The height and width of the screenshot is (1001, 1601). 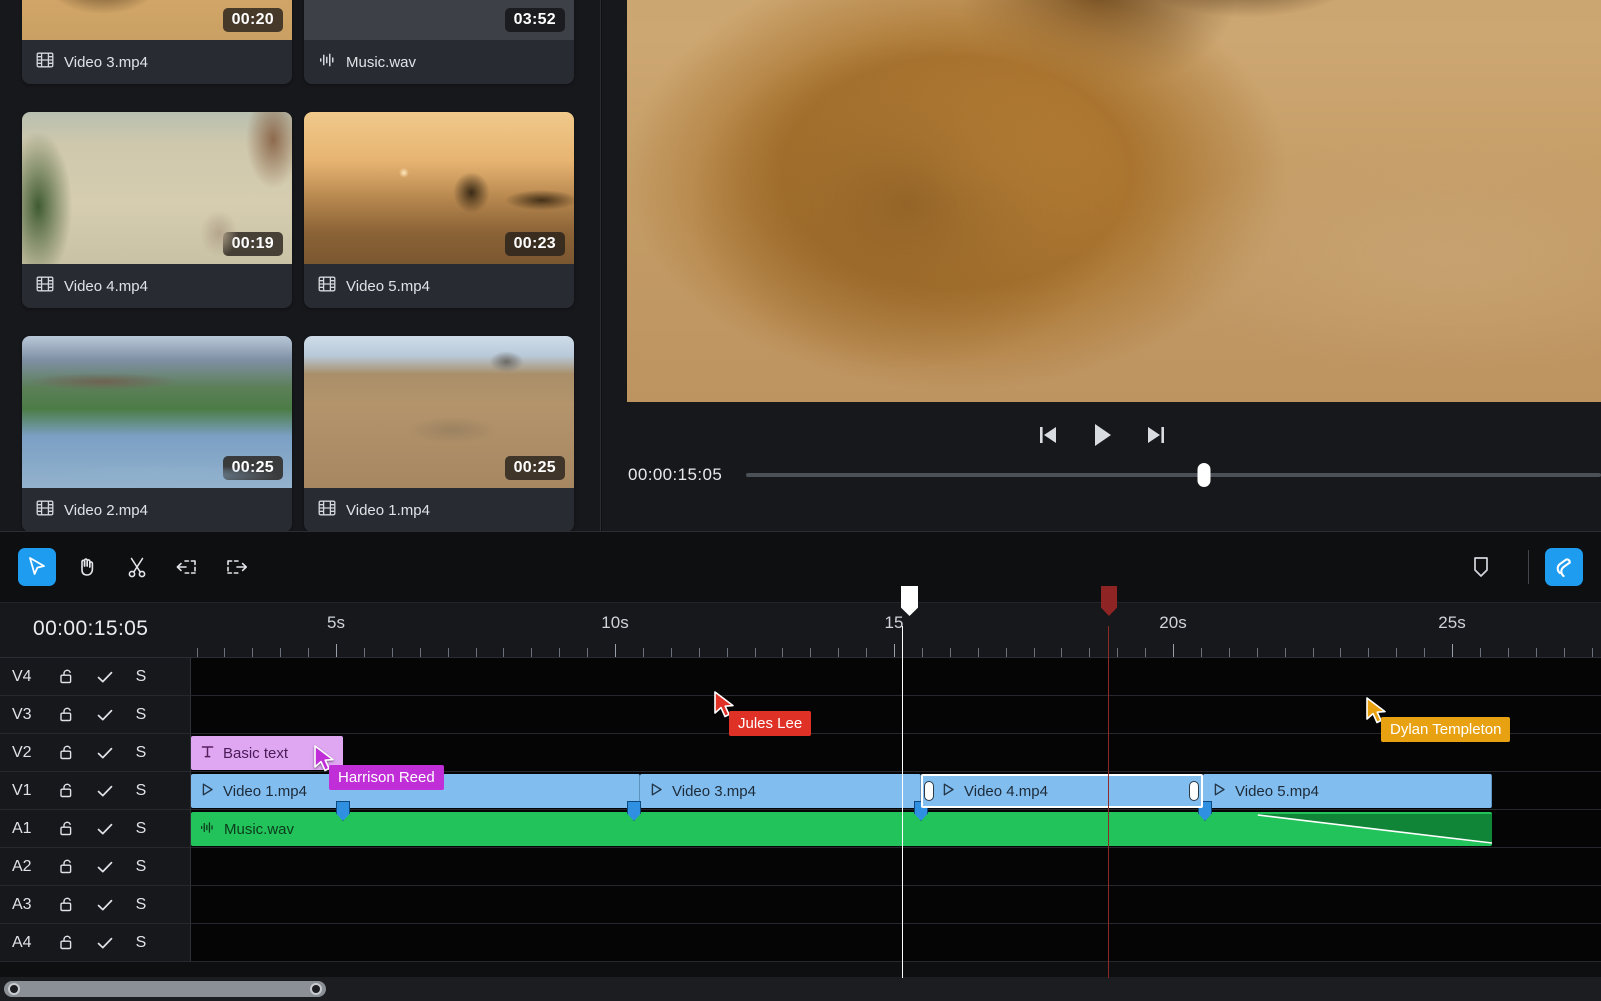 What do you see at coordinates (1481, 567) in the screenshot?
I see `marker-tool-button` at bounding box center [1481, 567].